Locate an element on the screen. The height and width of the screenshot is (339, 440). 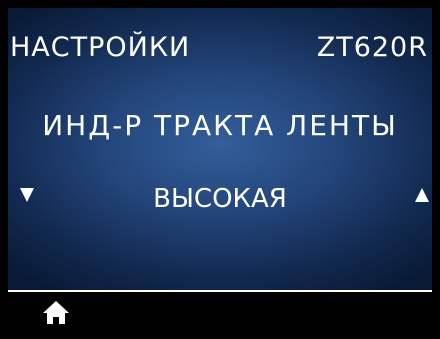
setting-value: ВЫСОКАЯ is located at coordinates (220, 199).